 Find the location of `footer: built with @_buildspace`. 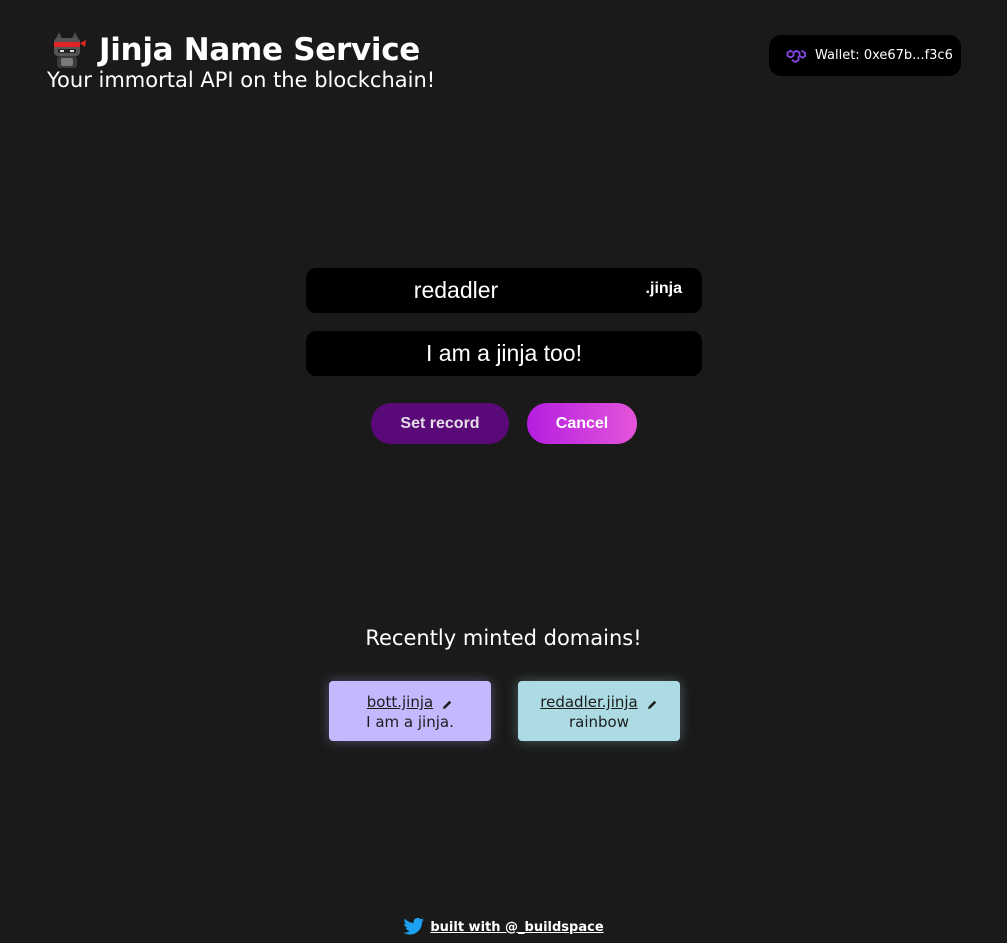

footer: built with @_buildspace is located at coordinates (503, 927).